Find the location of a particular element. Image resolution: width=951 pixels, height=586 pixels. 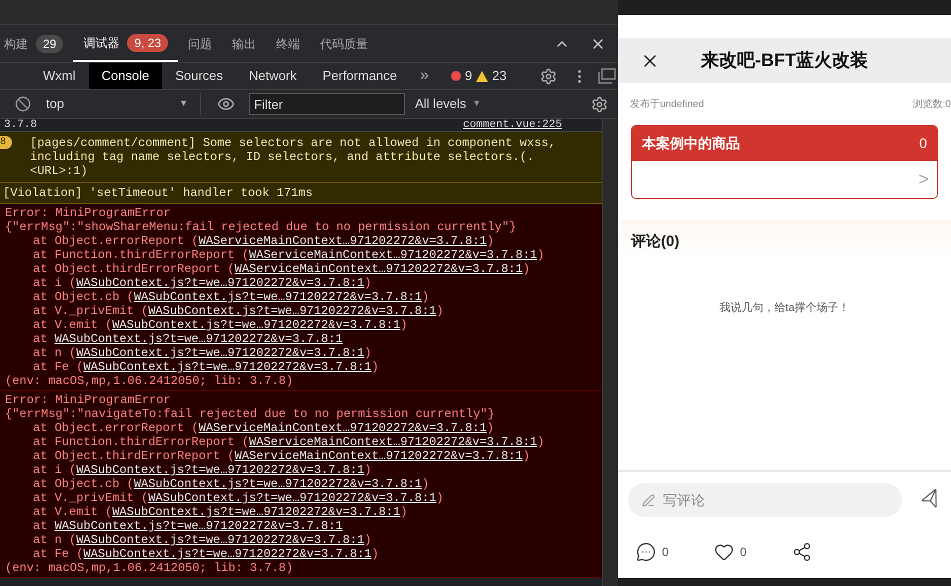

chevron-icon: > is located at coordinates (923, 179).